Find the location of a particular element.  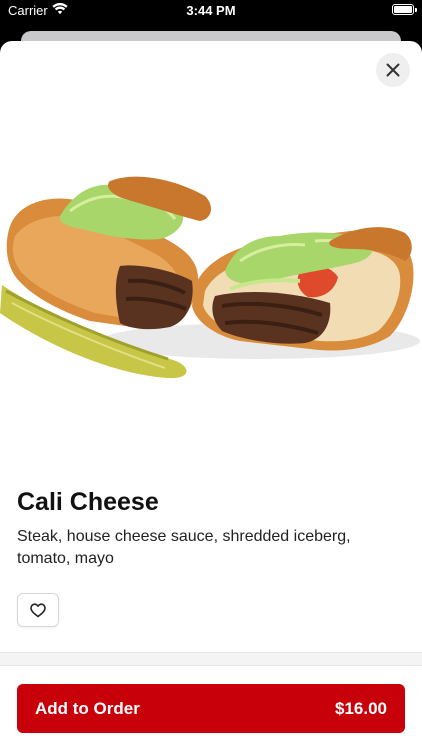

add-to-order-button: Add to Order $16.00 is located at coordinates (211, 708).